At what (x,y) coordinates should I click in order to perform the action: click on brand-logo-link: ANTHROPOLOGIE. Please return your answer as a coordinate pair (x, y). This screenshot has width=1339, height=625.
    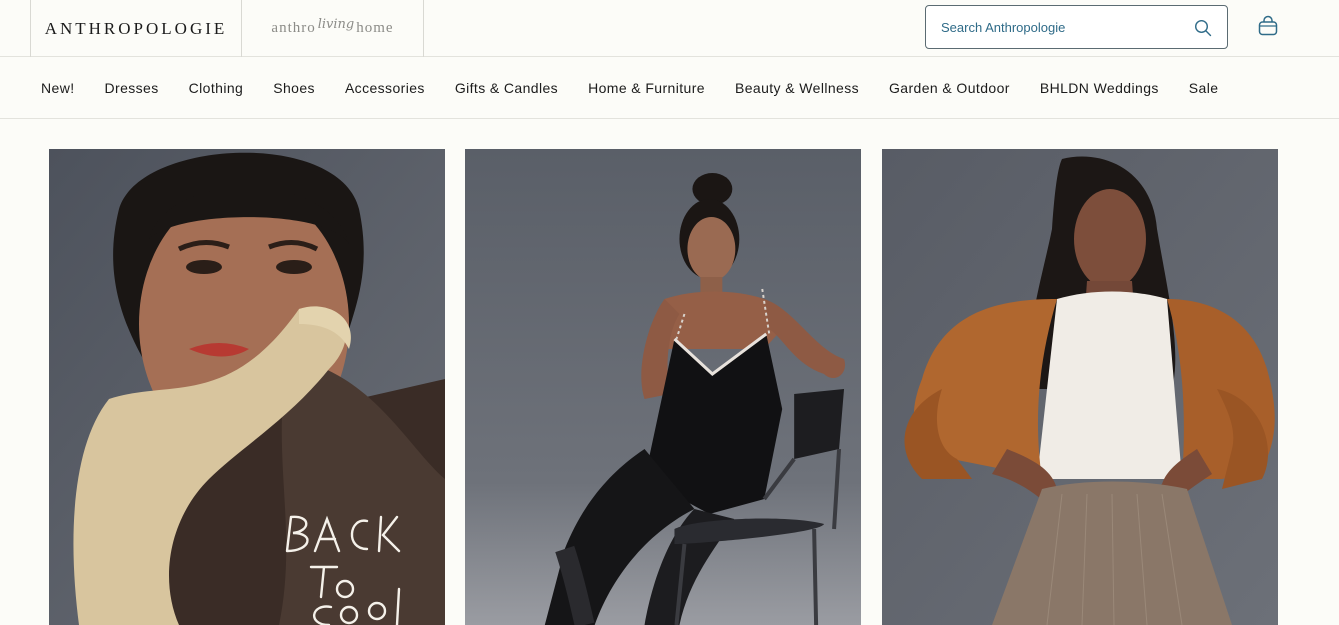
    Looking at the image, I should click on (136, 28).